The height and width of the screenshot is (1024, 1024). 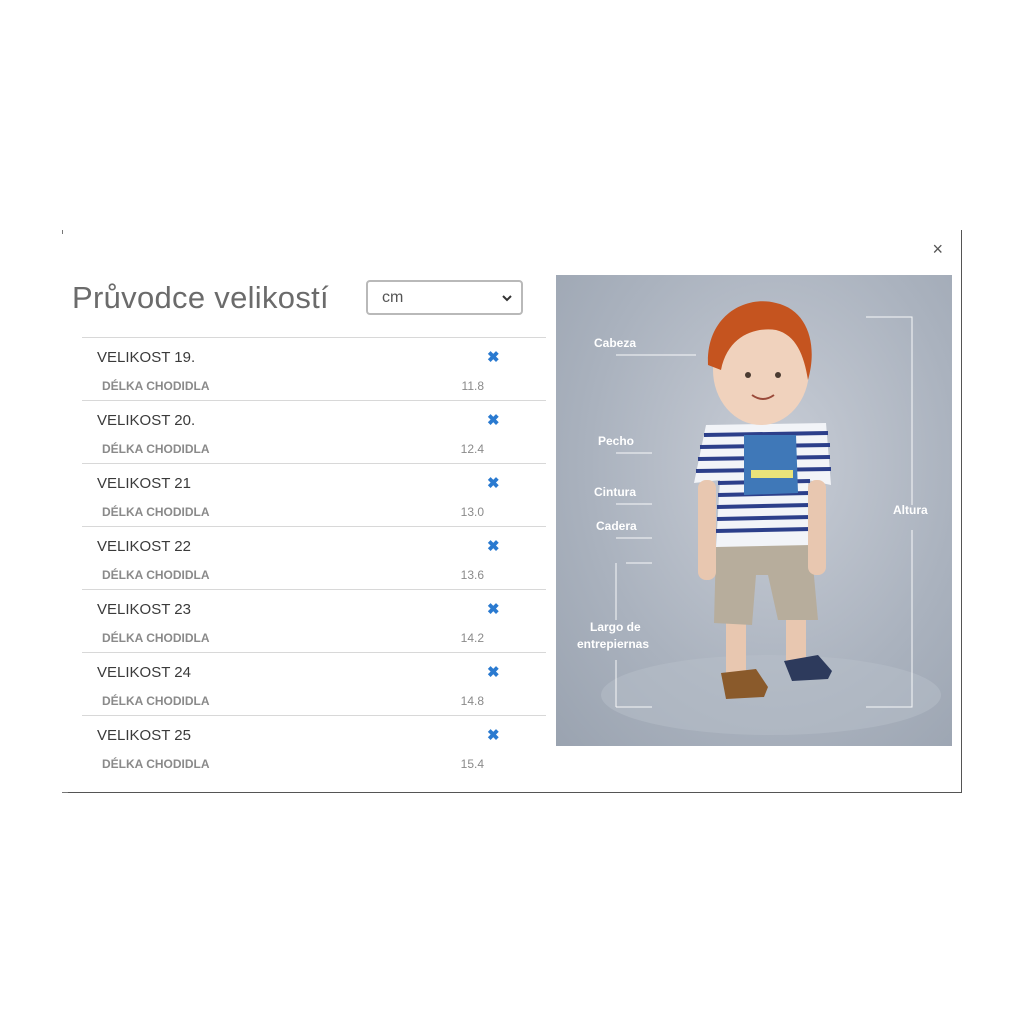 I want to click on size-name: VELIKOST 23, so click(x=144, y=609).